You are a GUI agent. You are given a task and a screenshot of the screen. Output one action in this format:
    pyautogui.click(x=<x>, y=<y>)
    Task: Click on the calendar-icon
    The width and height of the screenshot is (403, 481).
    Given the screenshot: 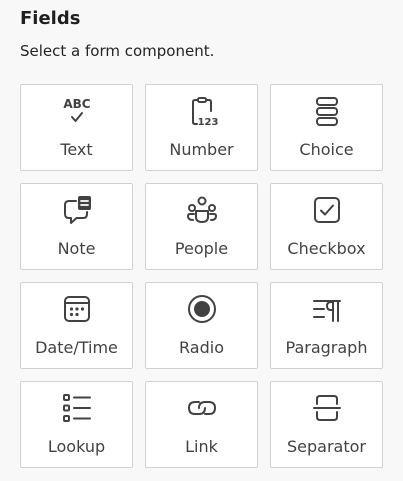 What is the action you would take?
    pyautogui.click(x=77, y=309)
    